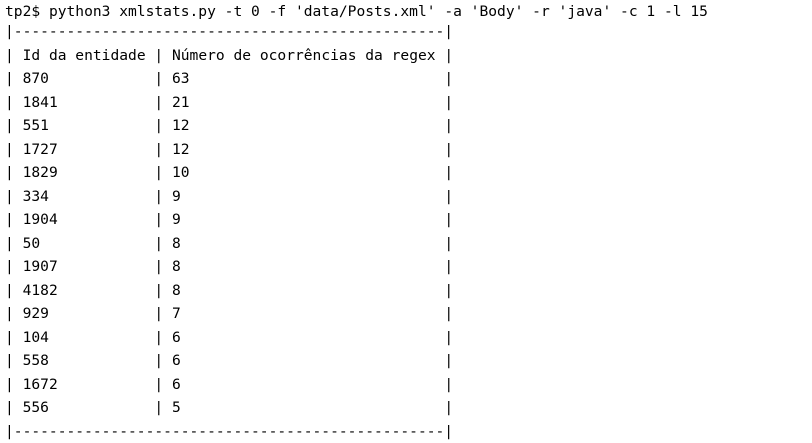  What do you see at coordinates (304, 313) in the screenshot?
I see `table-cell: 7` at bounding box center [304, 313].